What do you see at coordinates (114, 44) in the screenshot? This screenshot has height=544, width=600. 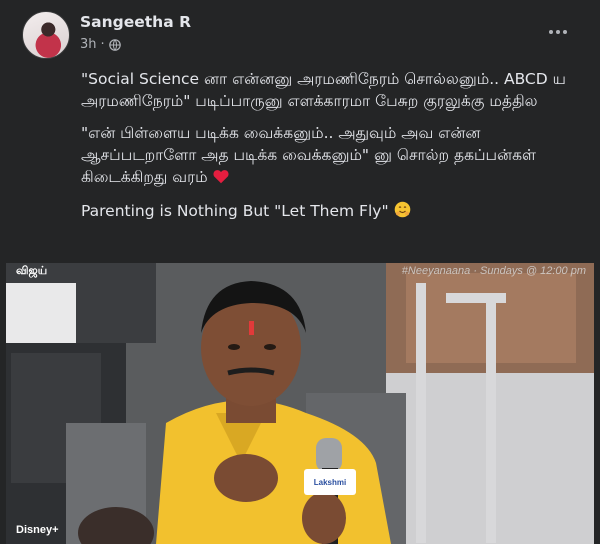 I see `globe-icon` at bounding box center [114, 44].